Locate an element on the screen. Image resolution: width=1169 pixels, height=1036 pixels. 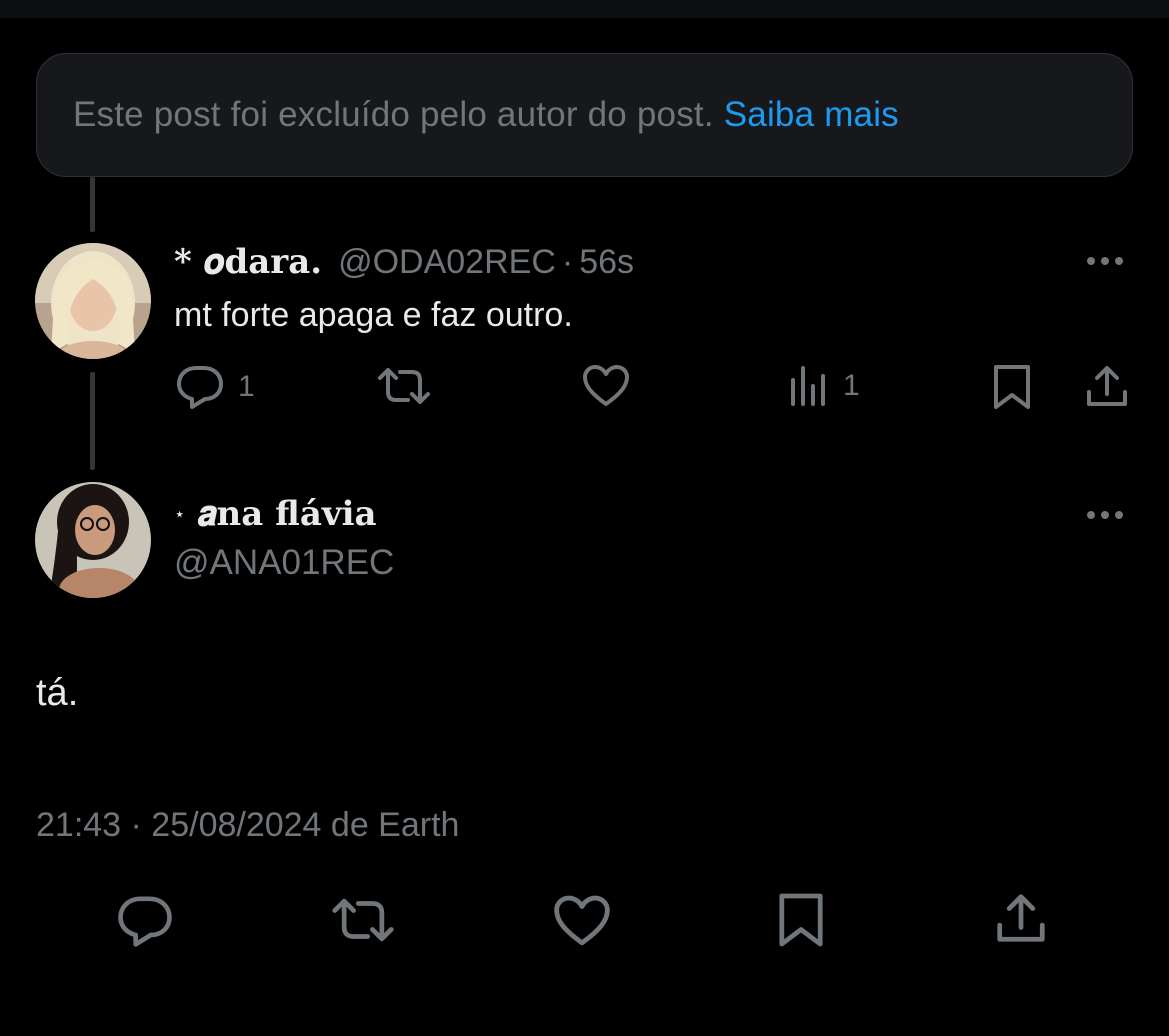
main-like-button is located at coordinates (582, 921).